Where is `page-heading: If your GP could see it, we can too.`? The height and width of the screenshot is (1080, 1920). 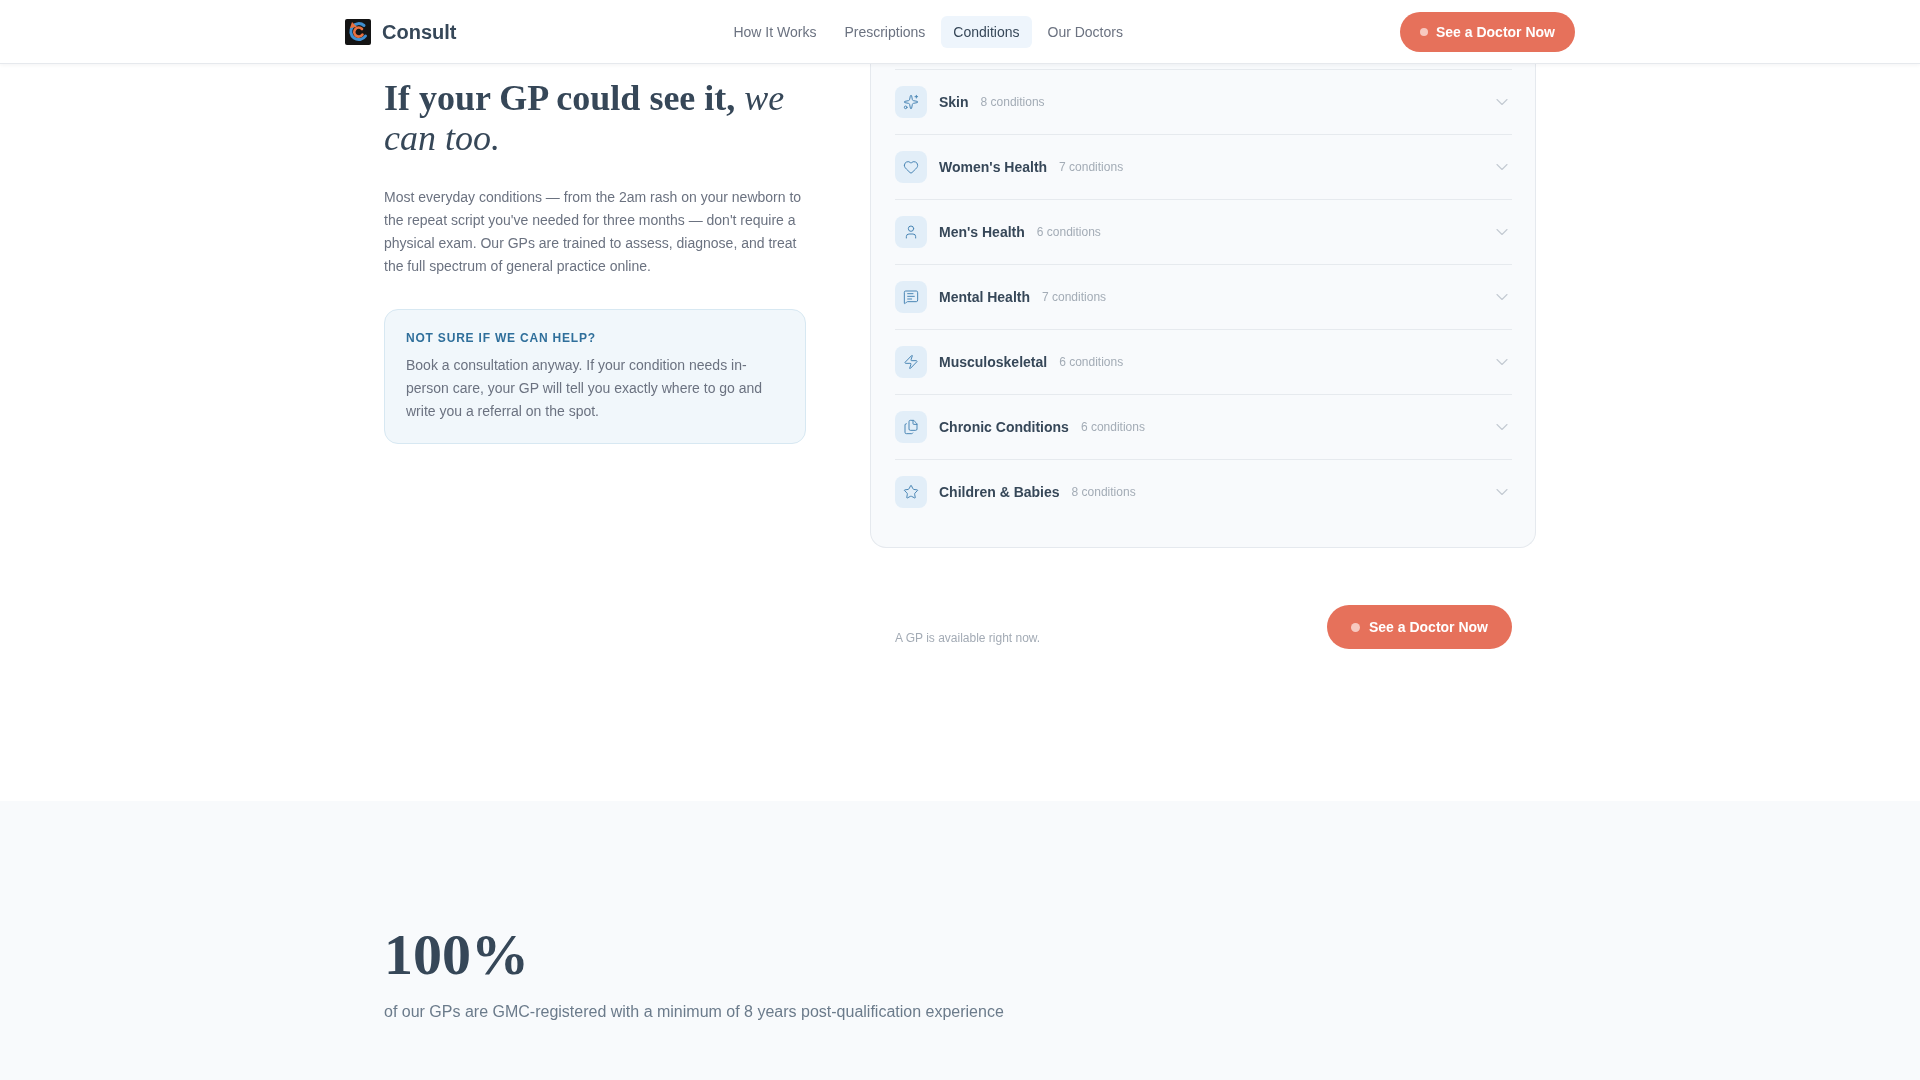
page-heading: If your GP could see it, we can too. is located at coordinates (585, 118).